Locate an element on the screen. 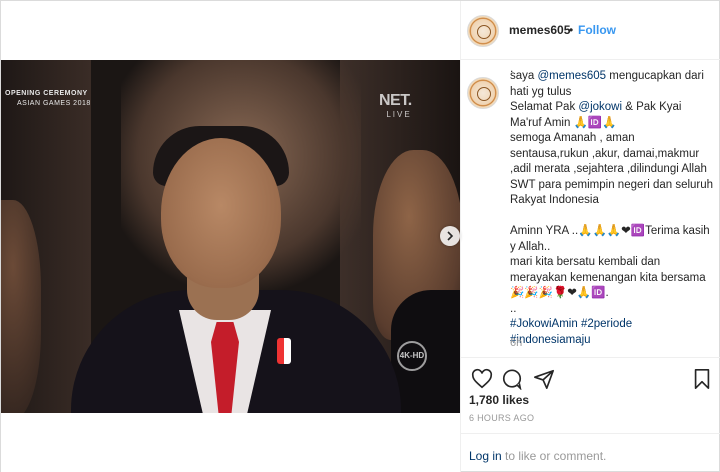 The image size is (720, 472). author-username: memes605 is located at coordinates (539, 30).